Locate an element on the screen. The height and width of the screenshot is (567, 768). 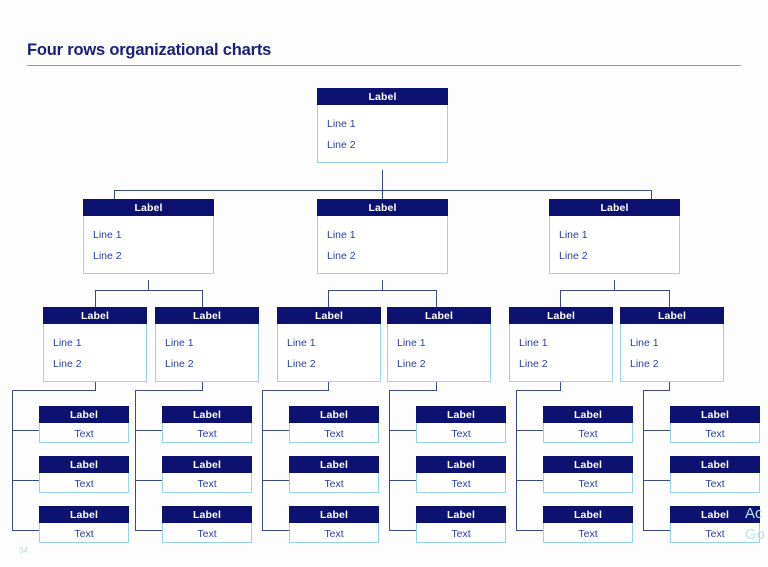
org-node-row2-3: Label Line 1 Line 2 is located at coordinates (614, 236).